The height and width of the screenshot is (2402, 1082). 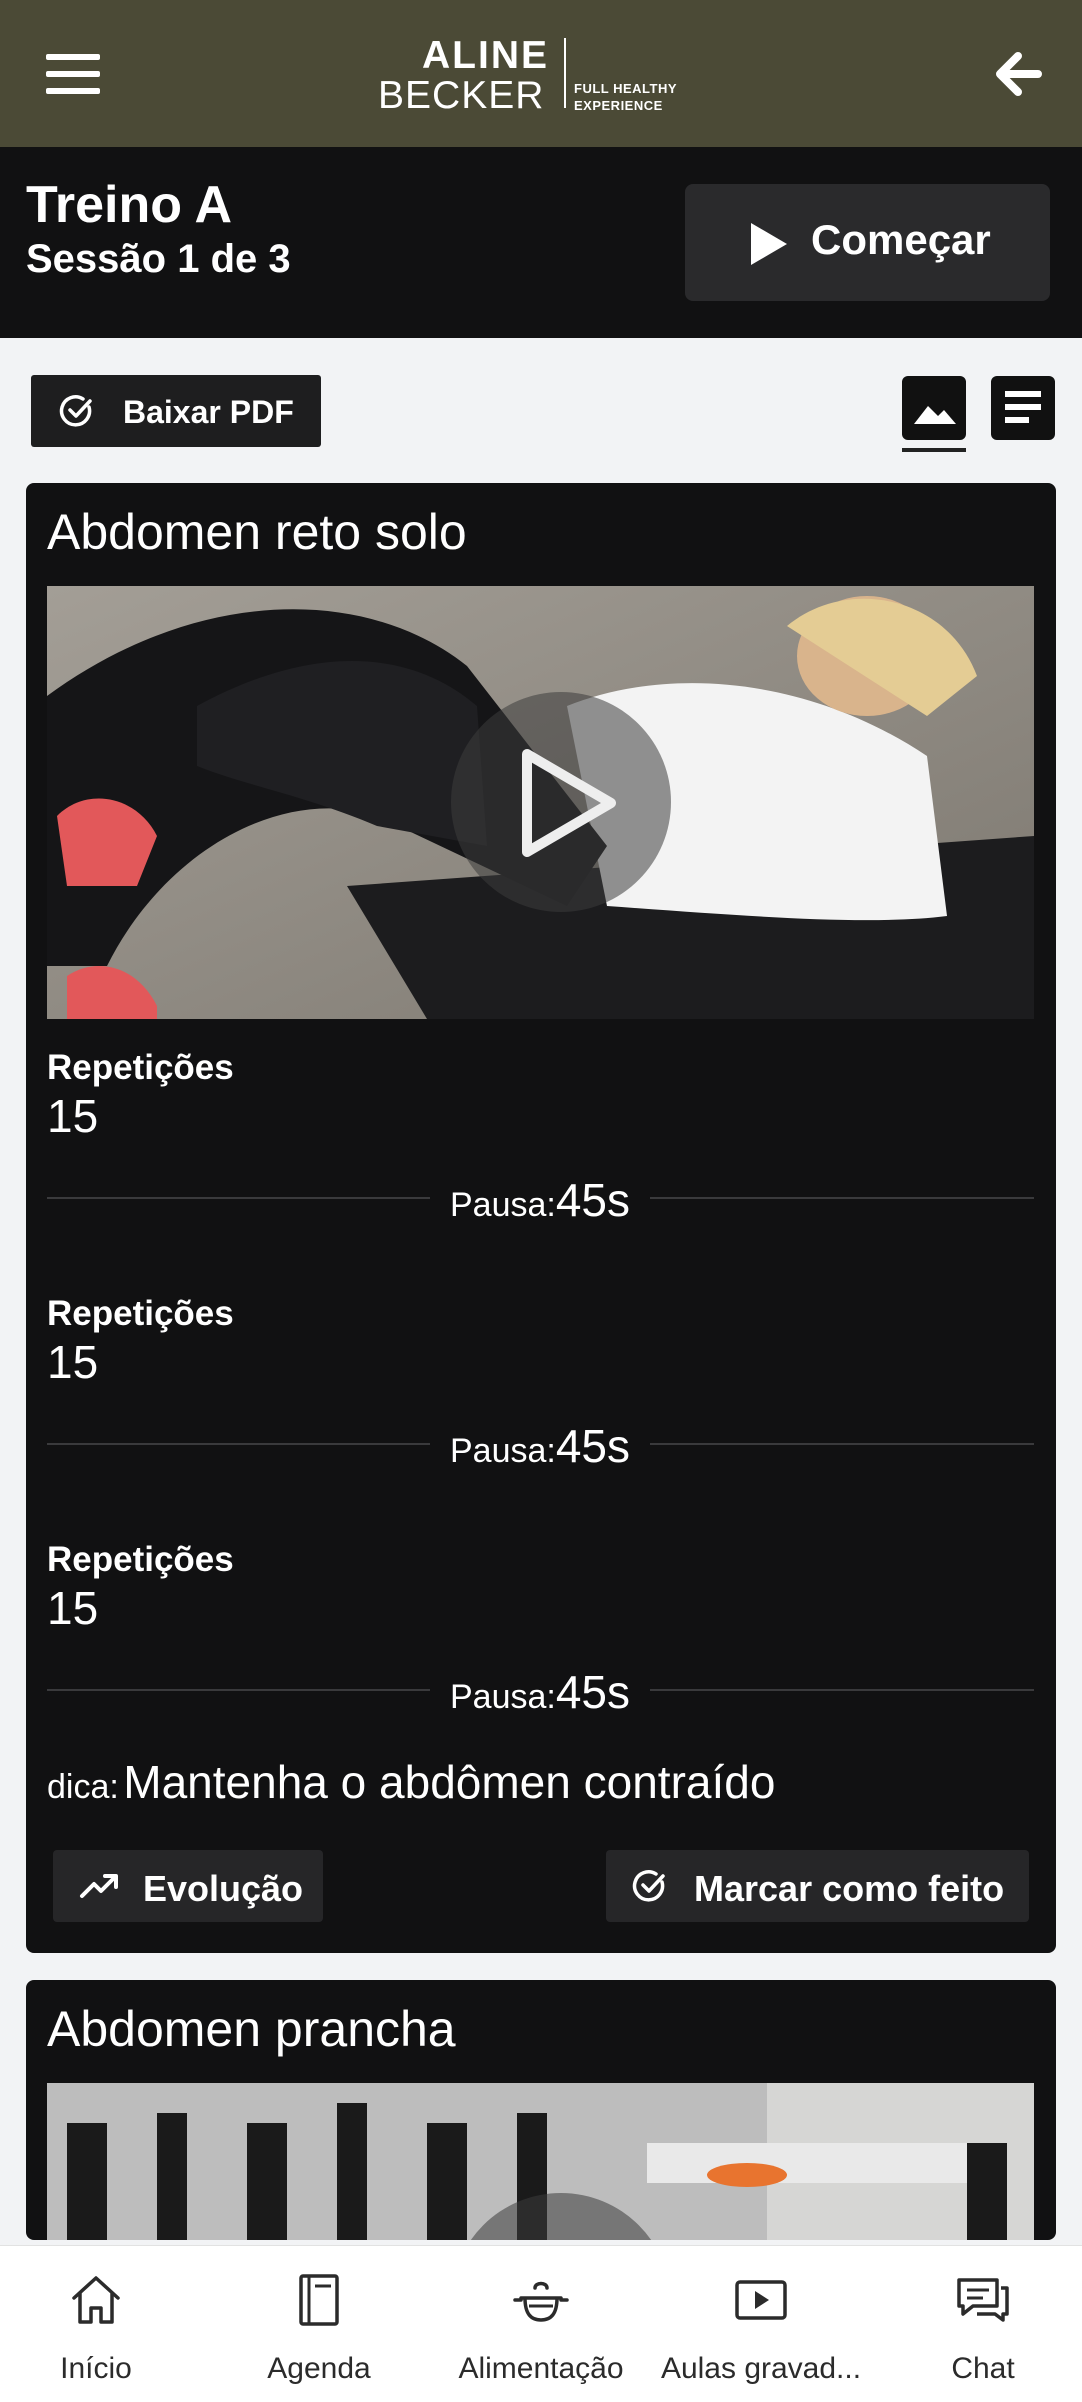 I want to click on tip-text: Mantenha o abdômen contraído, so click(x=449, y=1782).